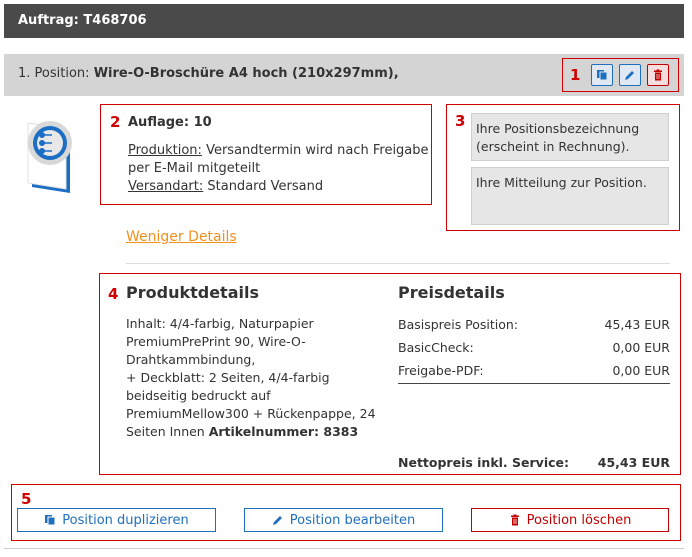 The height and width of the screenshot is (557, 692). What do you see at coordinates (460, 121) in the screenshot?
I see `annotation-number-3: 3` at bounding box center [460, 121].